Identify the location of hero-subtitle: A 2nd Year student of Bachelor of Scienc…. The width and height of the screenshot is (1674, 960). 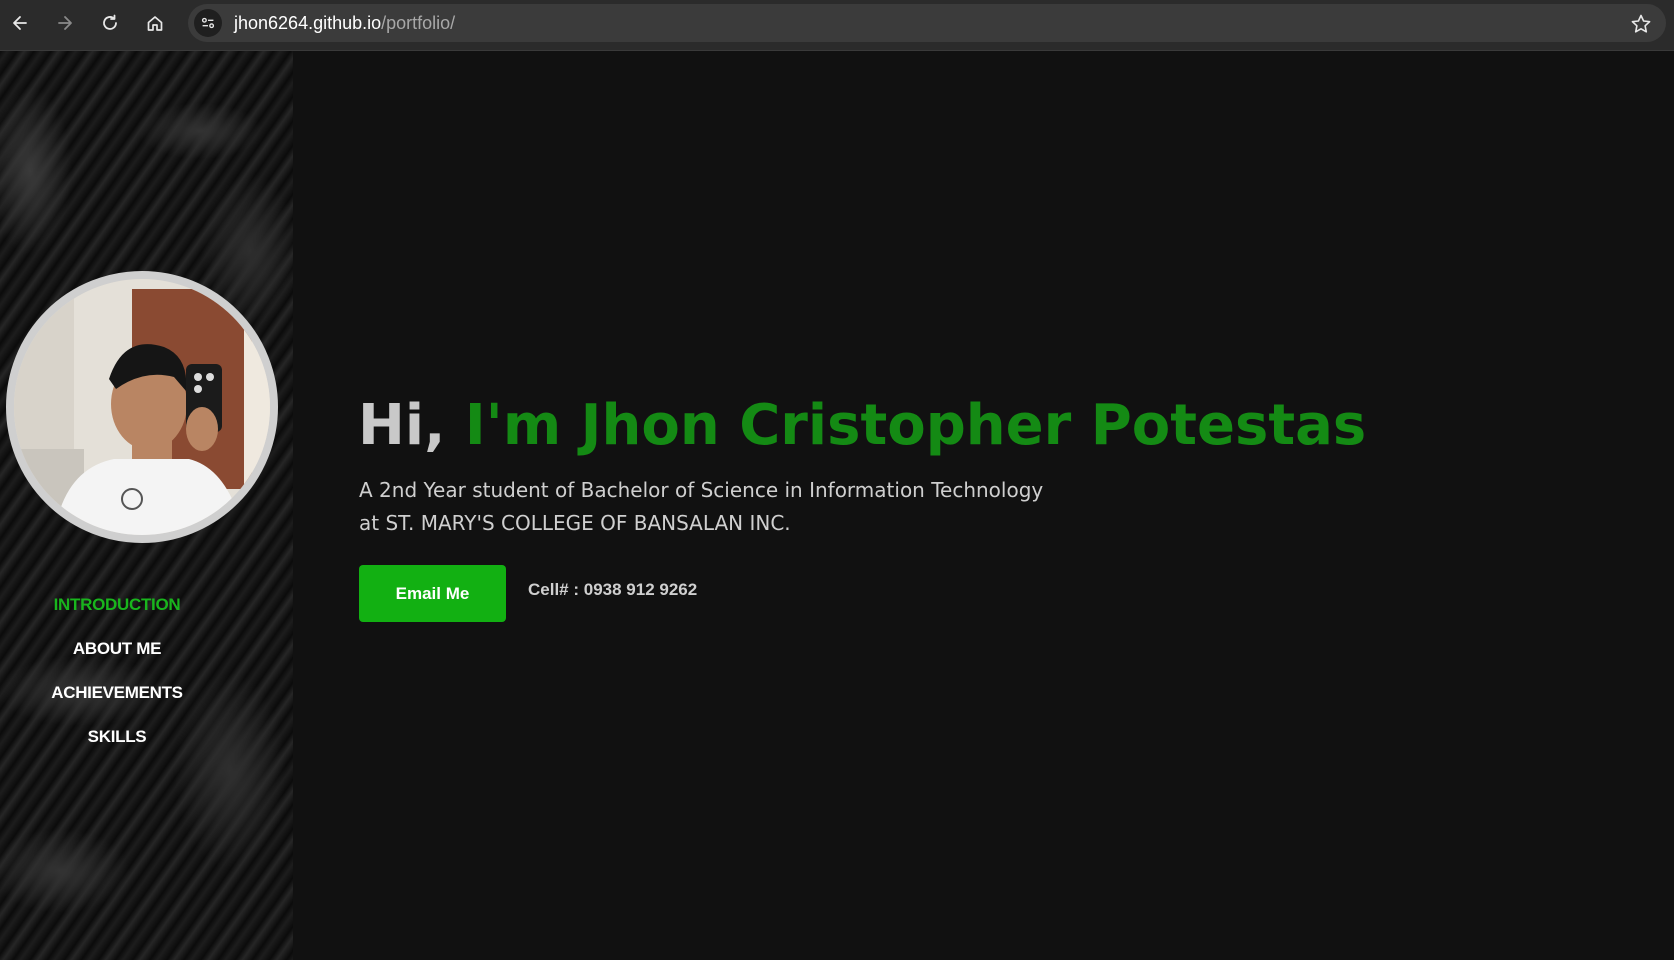
(739, 507).